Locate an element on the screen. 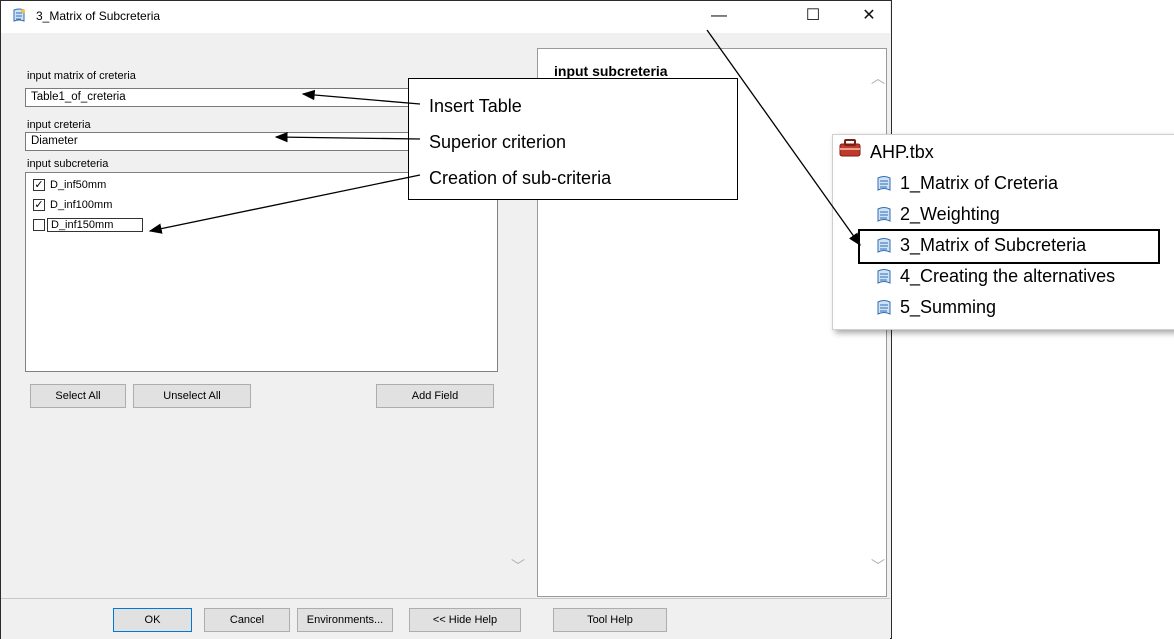 This screenshot has width=1174, height=639. tool-item-4: 4_Creating the alternatives is located at coordinates (1007, 276).